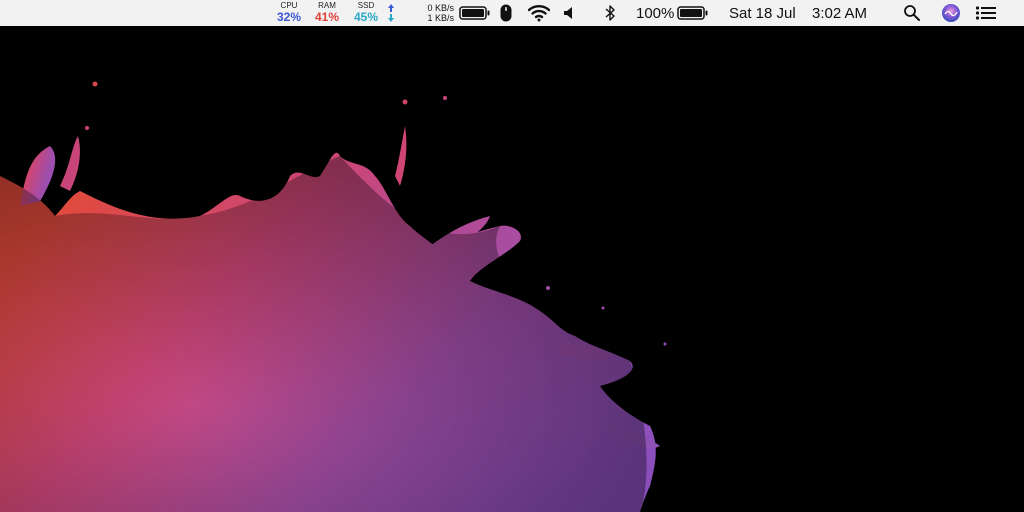 This screenshot has width=1024, height=512. I want to click on ssd-stat: SSD 45%, so click(366, 12).